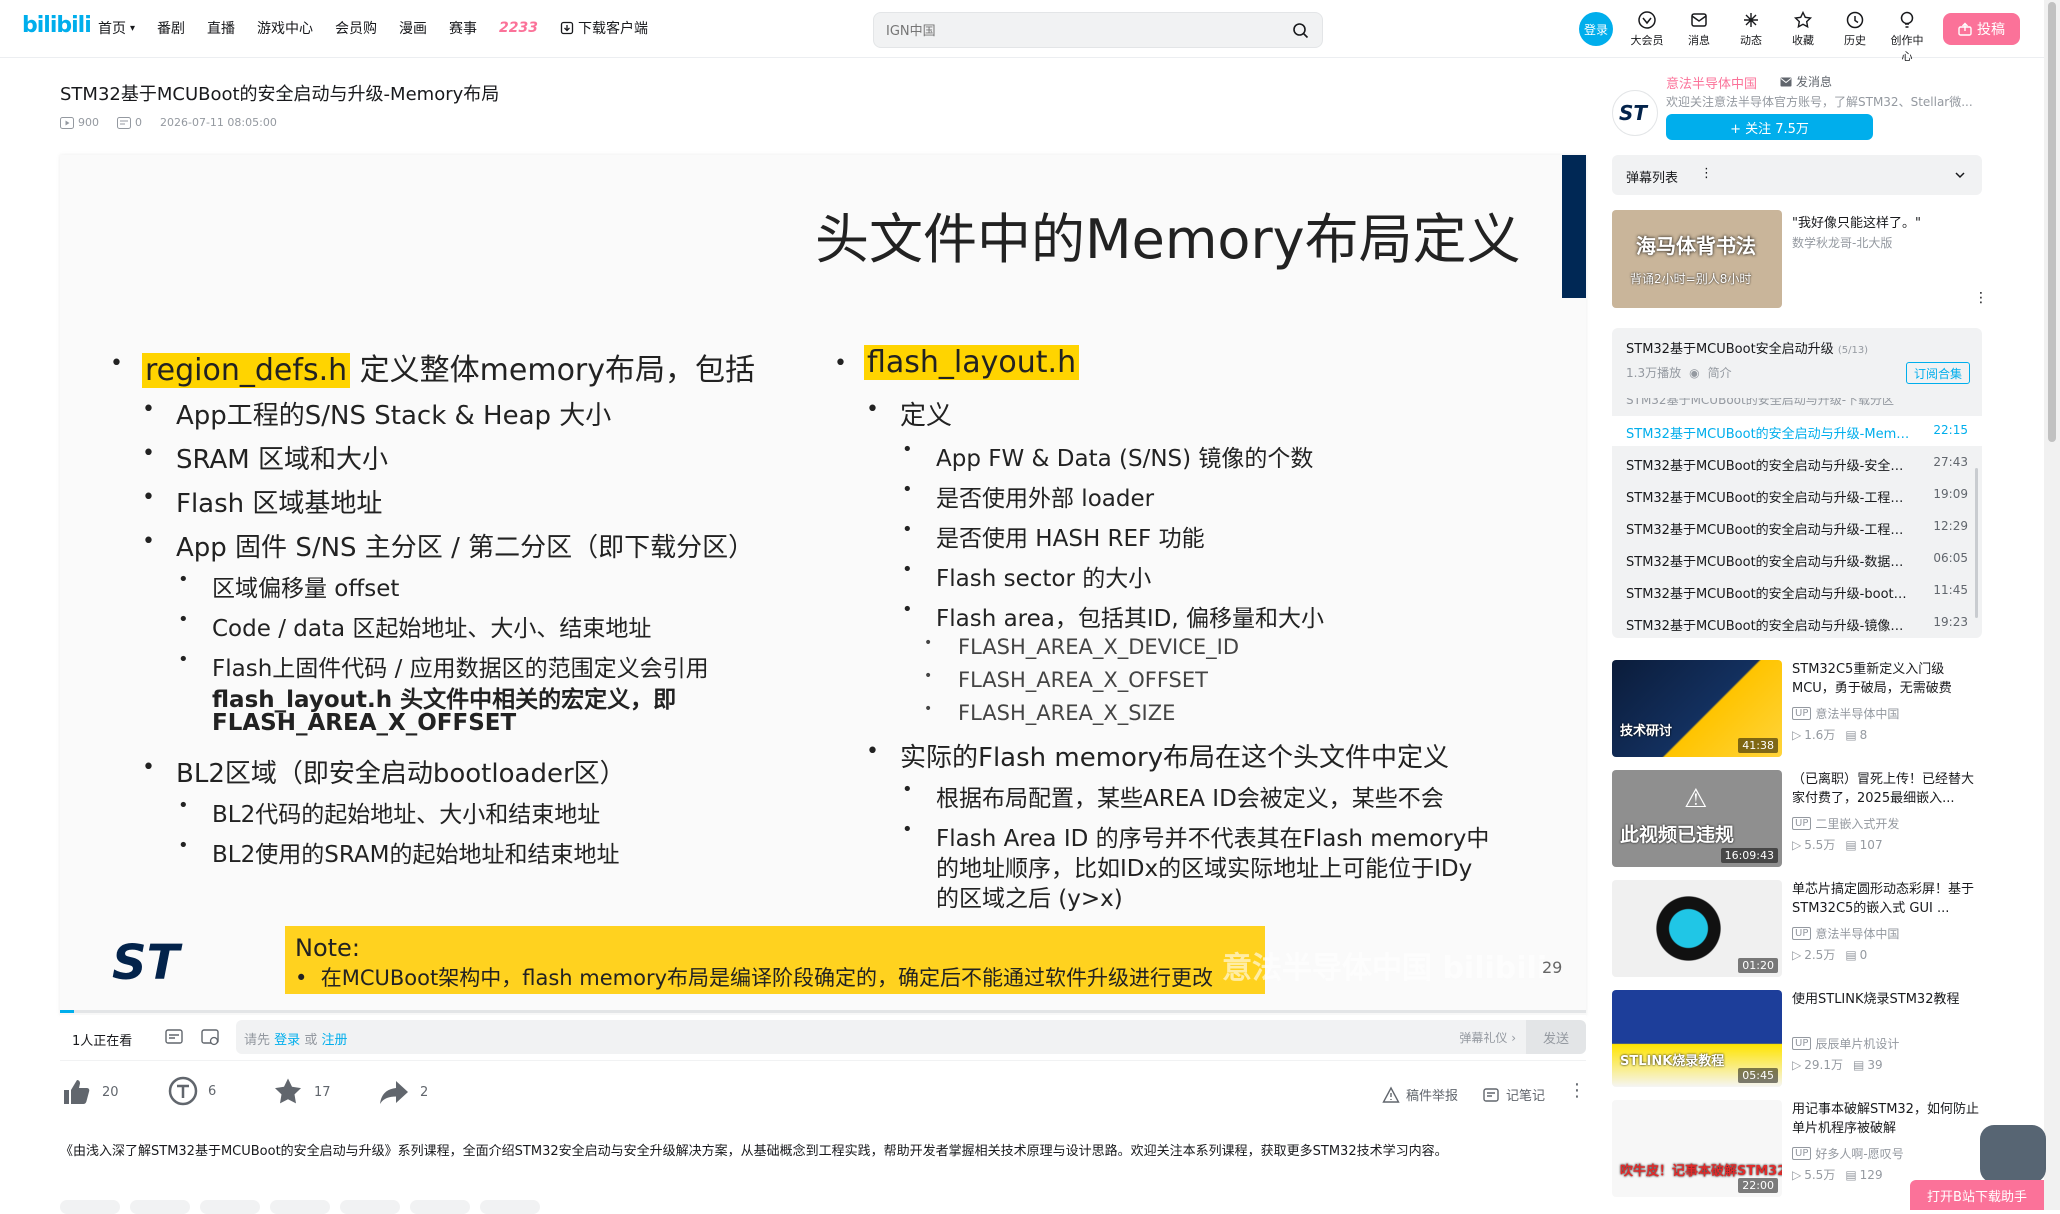 The image size is (2060, 1214). Describe the element at coordinates (1769, 127) in the screenshot. I see `follow-button: + 关注 7.5万` at that location.